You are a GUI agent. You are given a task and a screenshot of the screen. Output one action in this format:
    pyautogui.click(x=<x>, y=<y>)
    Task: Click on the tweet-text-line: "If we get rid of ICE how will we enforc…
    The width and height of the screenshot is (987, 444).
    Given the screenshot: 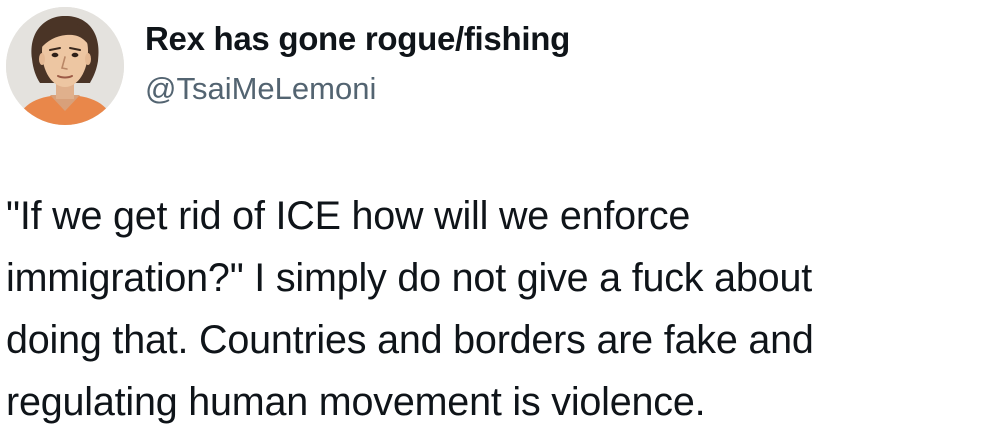 What is the action you would take?
    pyautogui.click(x=348, y=216)
    